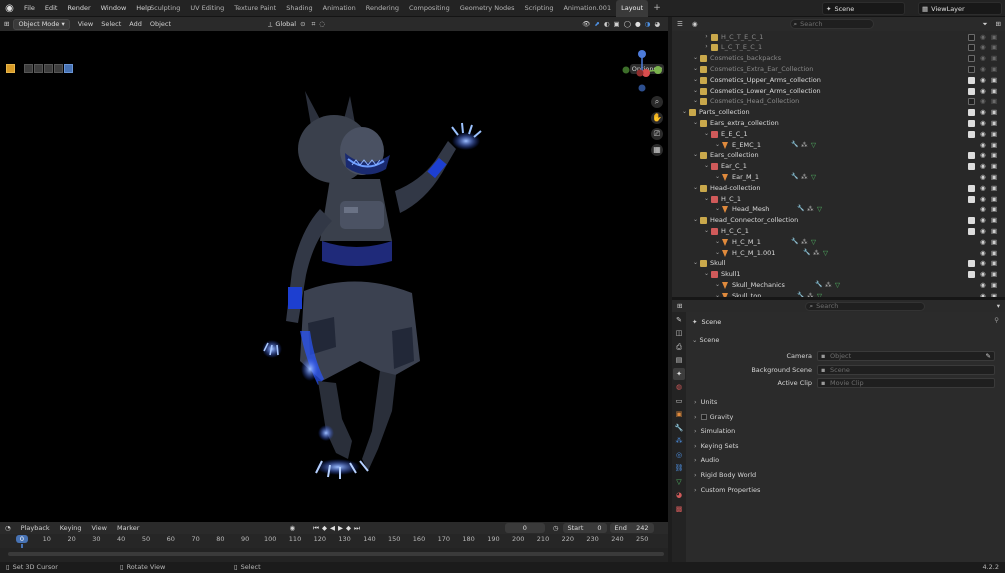  Describe the element at coordinates (679, 414) in the screenshot. I see `object-tab-icon: ▣` at that location.